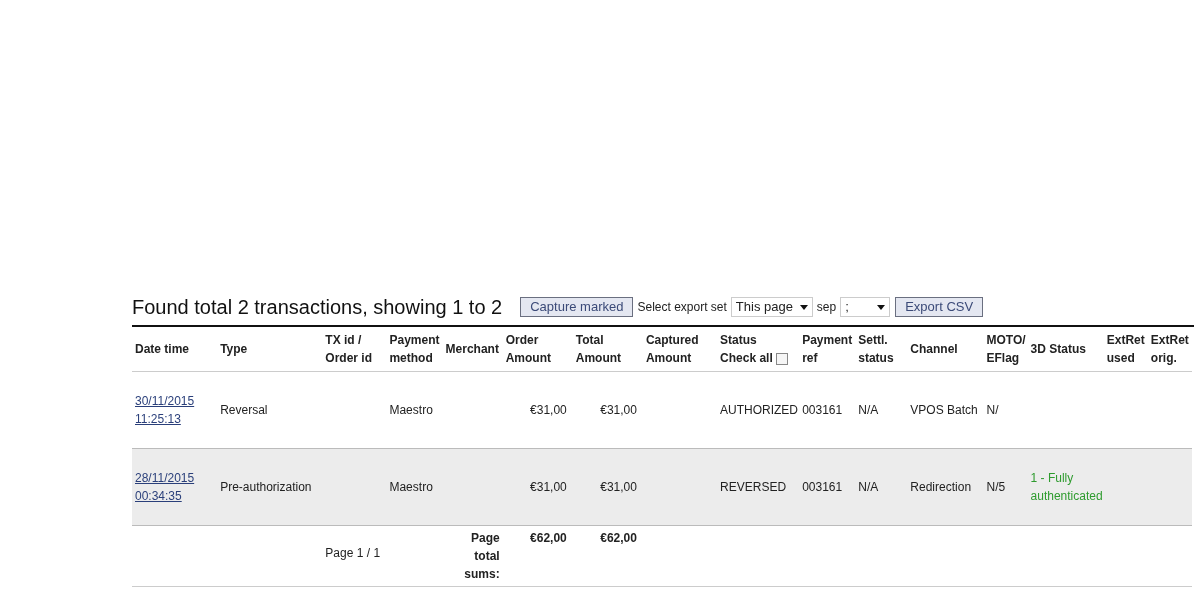 This screenshot has width=1200, height=614. Describe the element at coordinates (939, 307) in the screenshot. I see `export-csv-button: Export CSV` at that location.